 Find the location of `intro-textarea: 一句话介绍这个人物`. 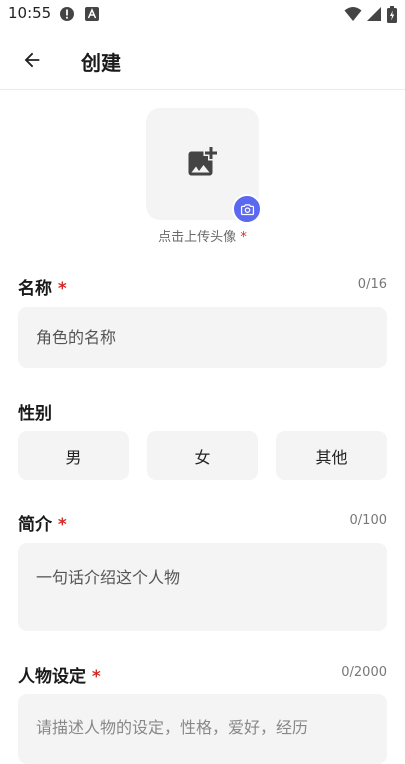

intro-textarea: 一句话介绍这个人物 is located at coordinates (202, 587).